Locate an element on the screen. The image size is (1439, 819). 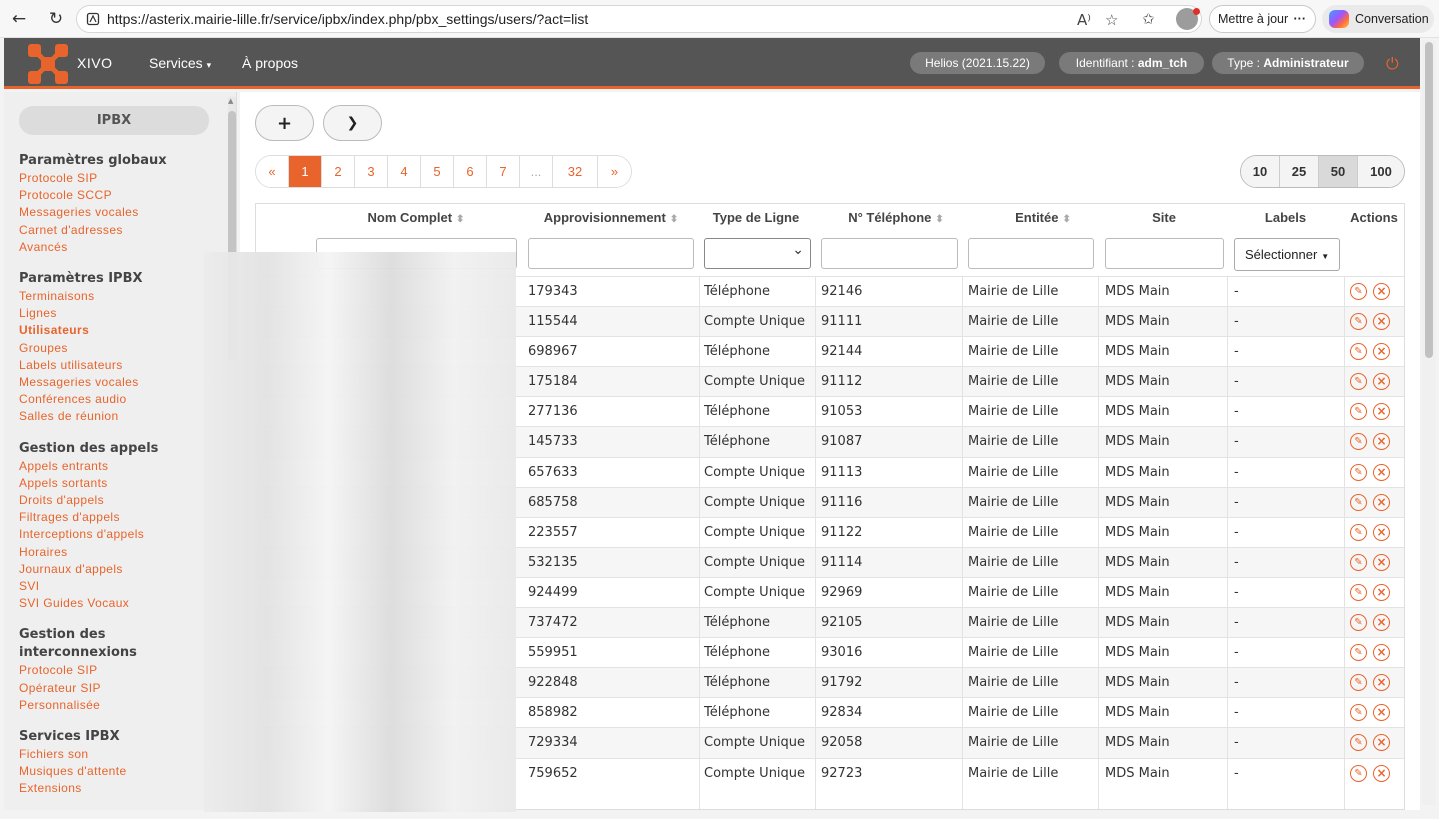
col-name-header: Nom Complet ⬍ is located at coordinates (416, 217).